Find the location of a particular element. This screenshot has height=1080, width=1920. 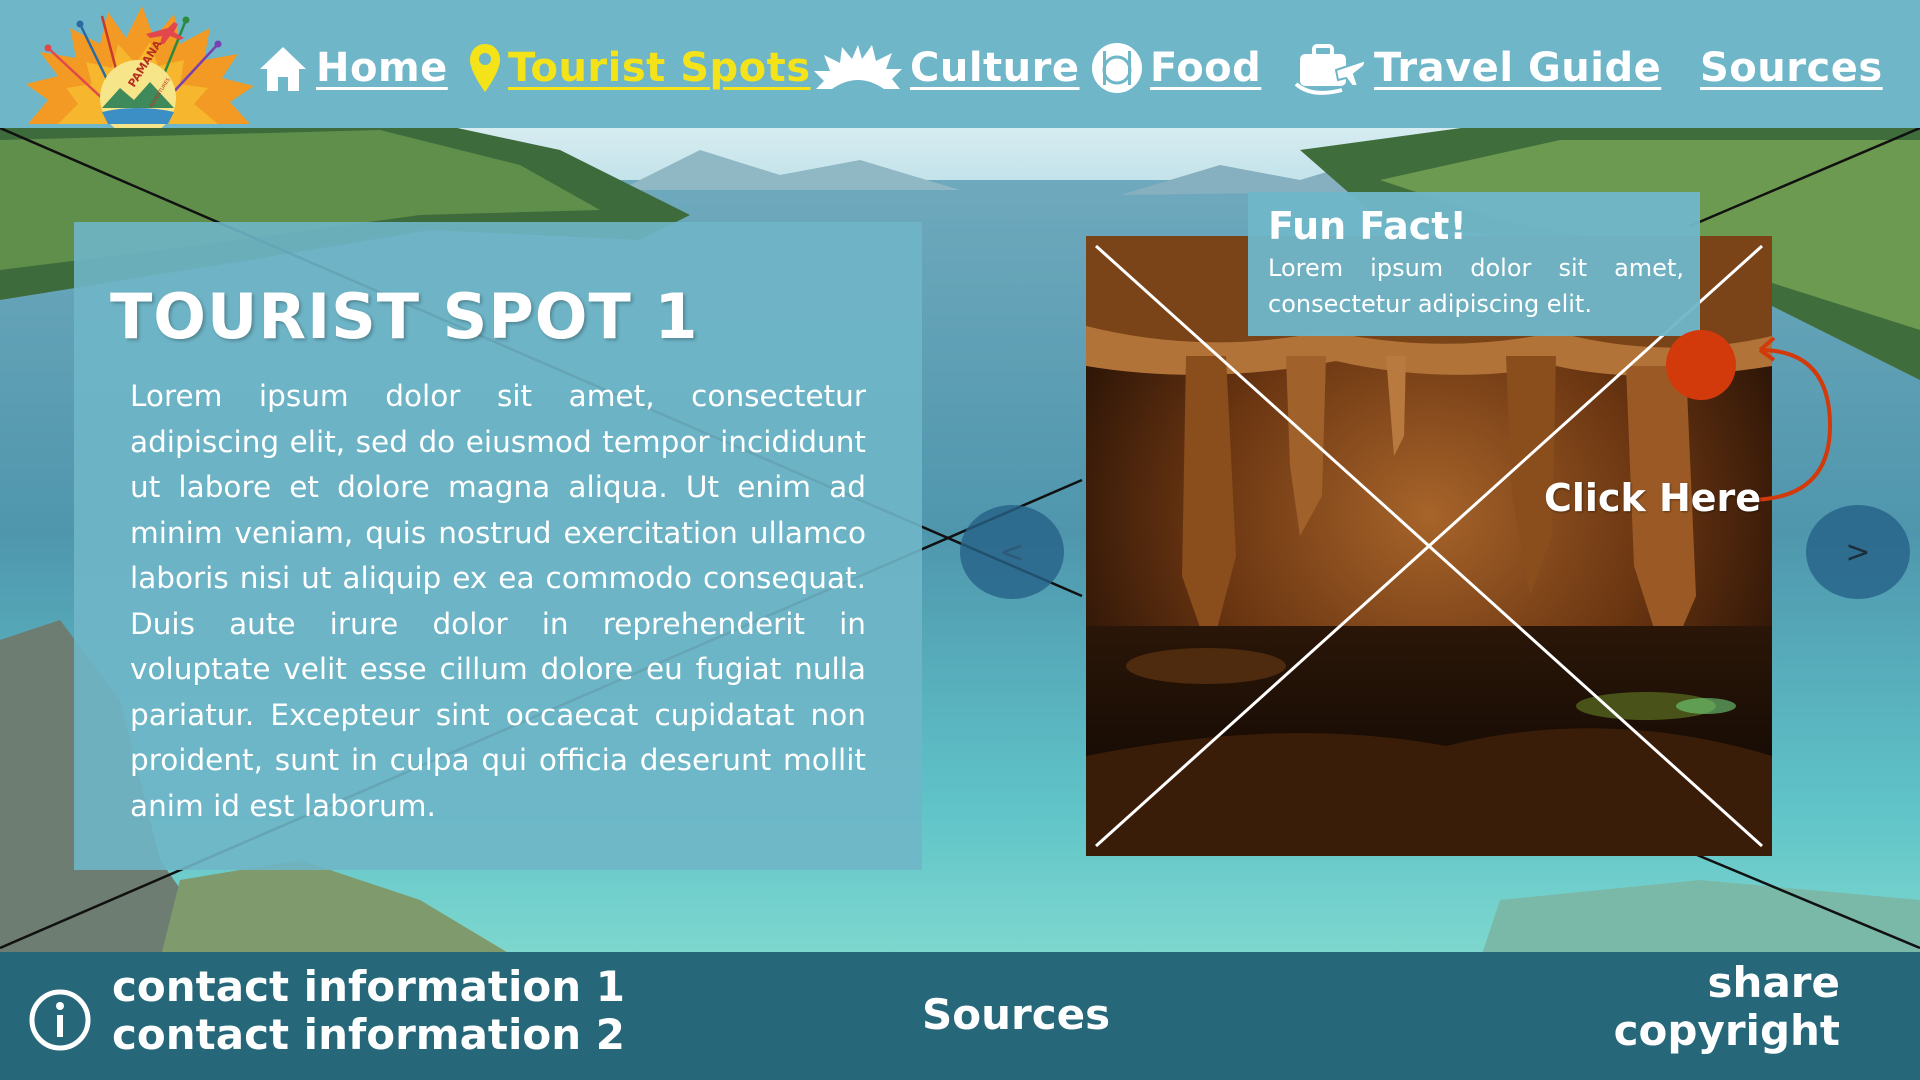

copyright-text: copyright is located at coordinates (1726, 1030).